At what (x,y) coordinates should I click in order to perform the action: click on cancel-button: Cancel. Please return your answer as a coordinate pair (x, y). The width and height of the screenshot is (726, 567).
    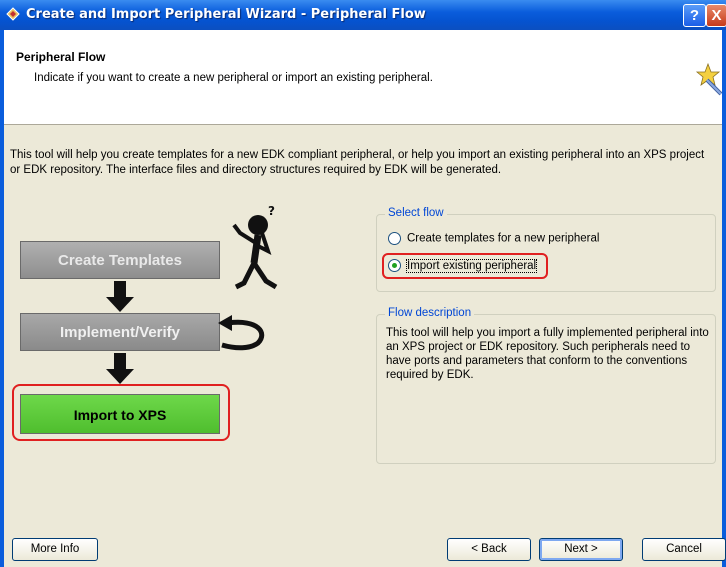
    Looking at the image, I should click on (684, 549).